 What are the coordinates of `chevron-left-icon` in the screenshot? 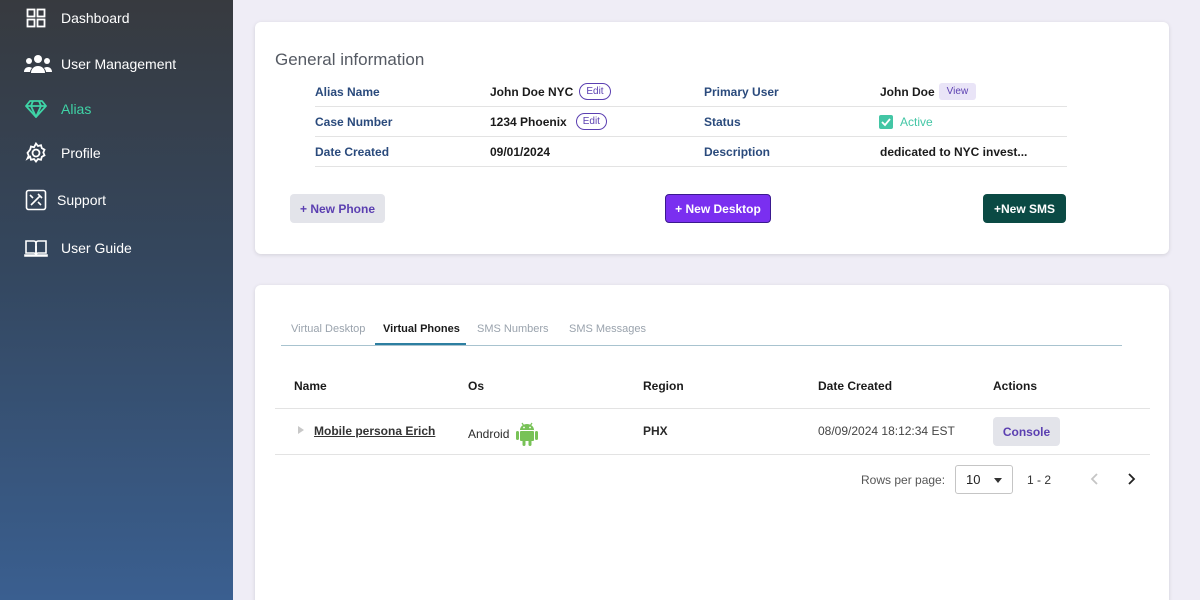 It's located at (1094, 479).